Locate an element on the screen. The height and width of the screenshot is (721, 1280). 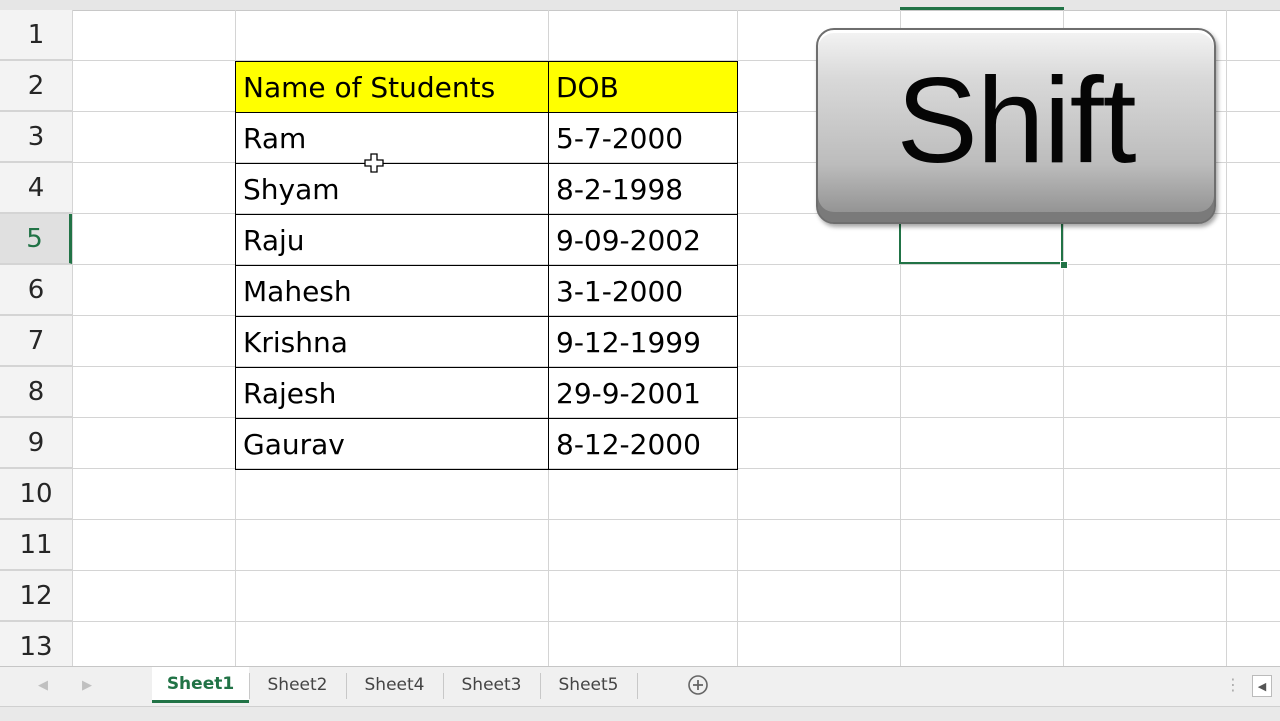
shift-key-label: Shift is located at coordinates (1016, 120).